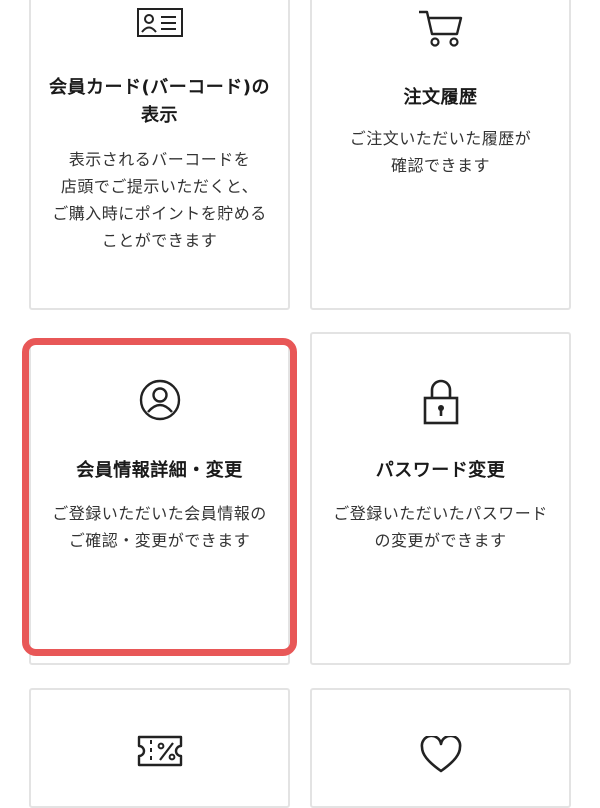  Describe the element at coordinates (159, 22) in the screenshot. I see `id-card-icon` at that location.